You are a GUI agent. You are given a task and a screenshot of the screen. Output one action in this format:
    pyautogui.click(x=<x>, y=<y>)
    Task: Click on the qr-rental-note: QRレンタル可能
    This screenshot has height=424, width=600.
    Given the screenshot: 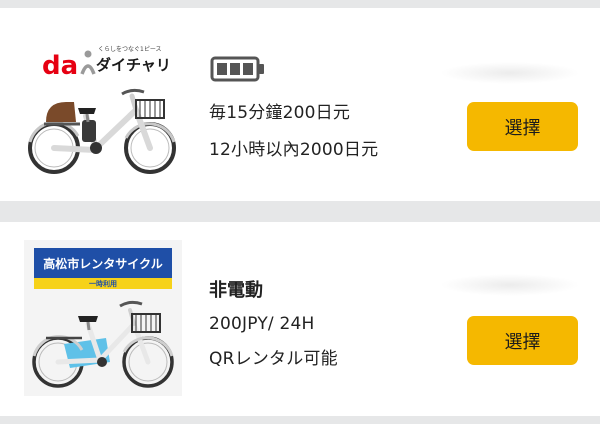 What is the action you would take?
    pyautogui.click(x=273, y=359)
    